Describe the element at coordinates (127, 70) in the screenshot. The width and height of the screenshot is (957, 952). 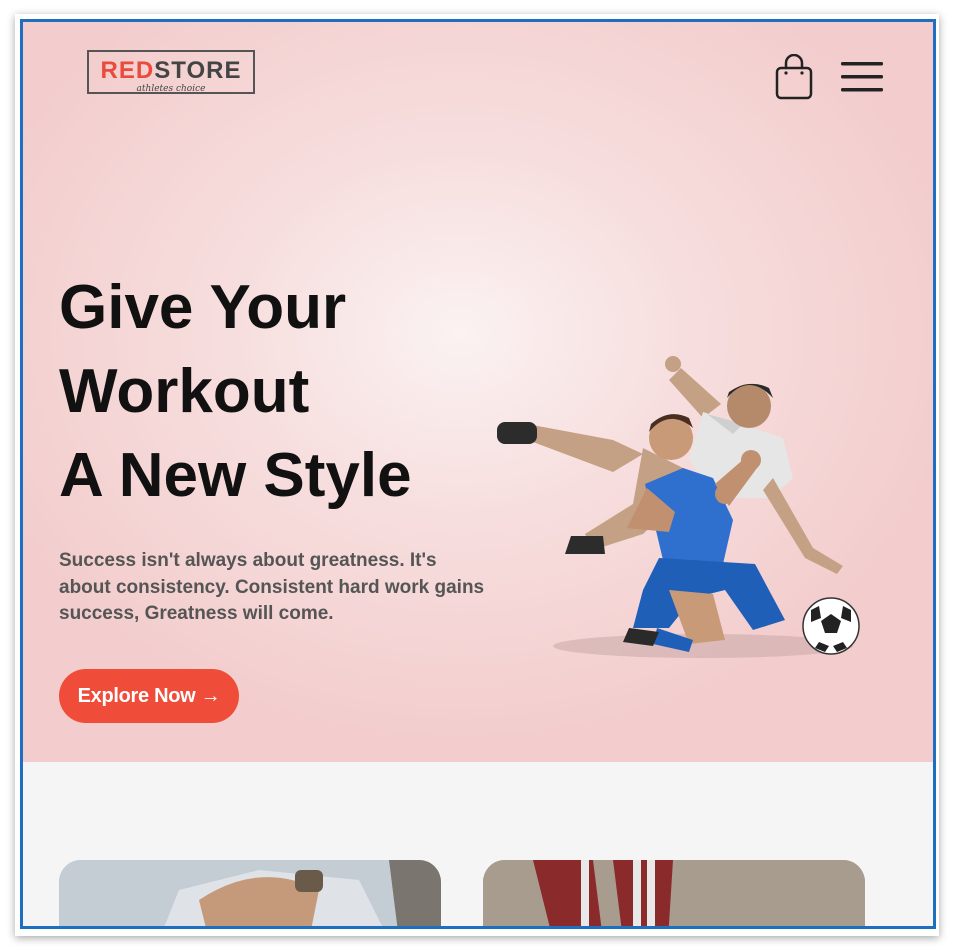
I see `logo-red-part: RED` at that location.